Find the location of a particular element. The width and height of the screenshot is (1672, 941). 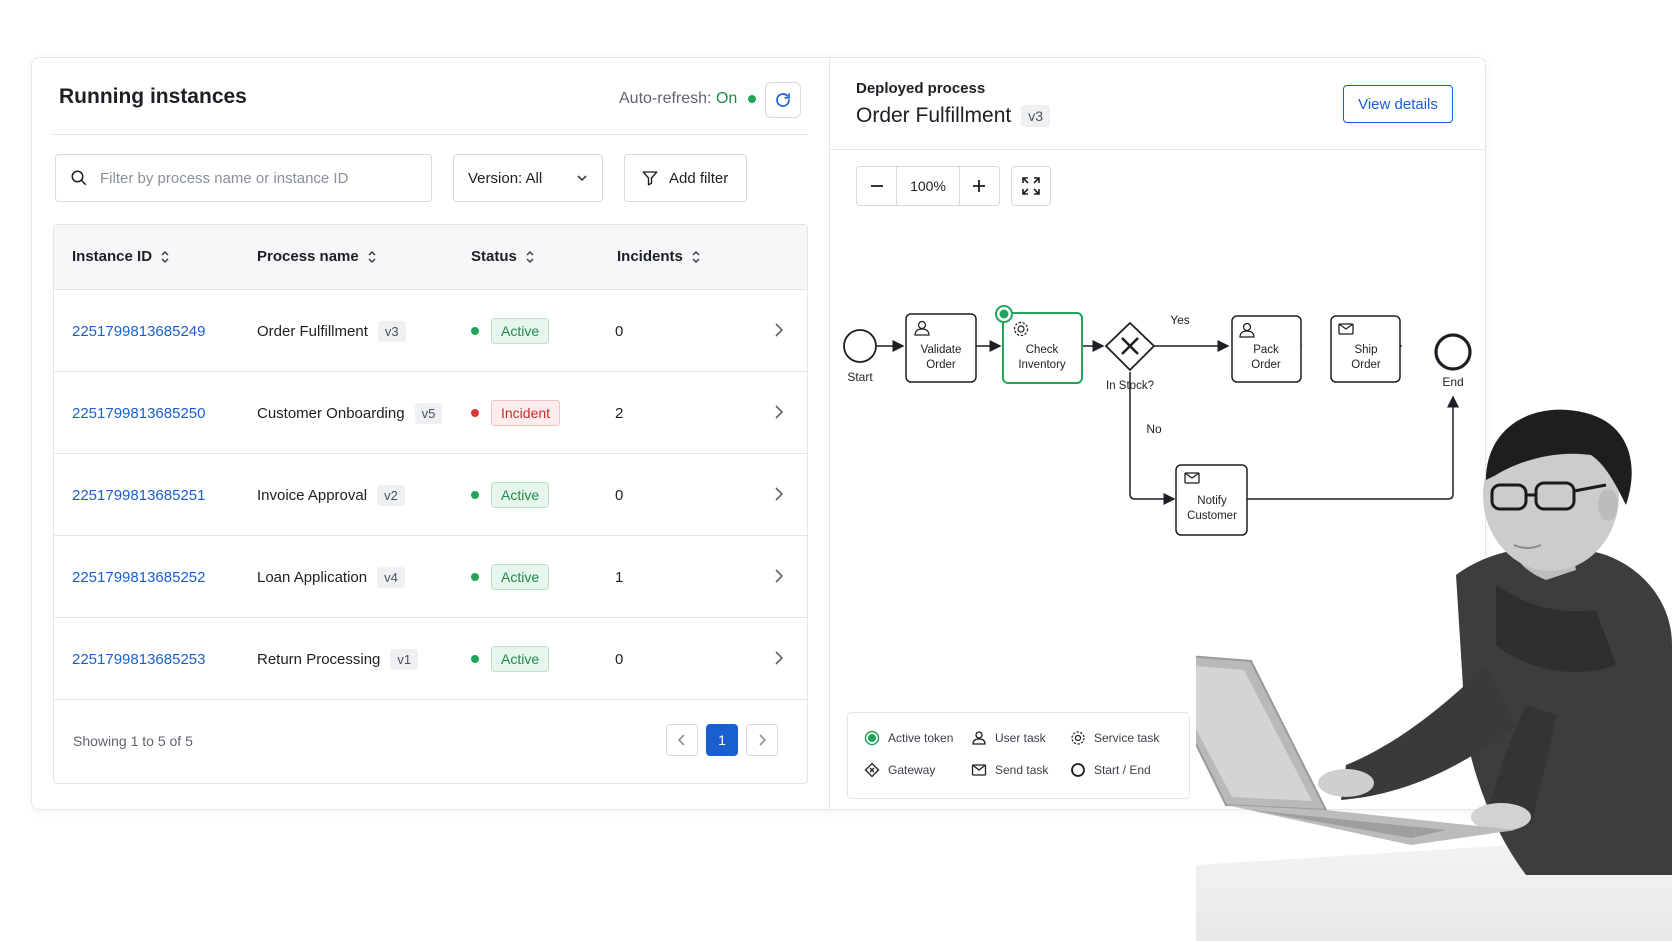

column-label: Process name is located at coordinates (308, 256).